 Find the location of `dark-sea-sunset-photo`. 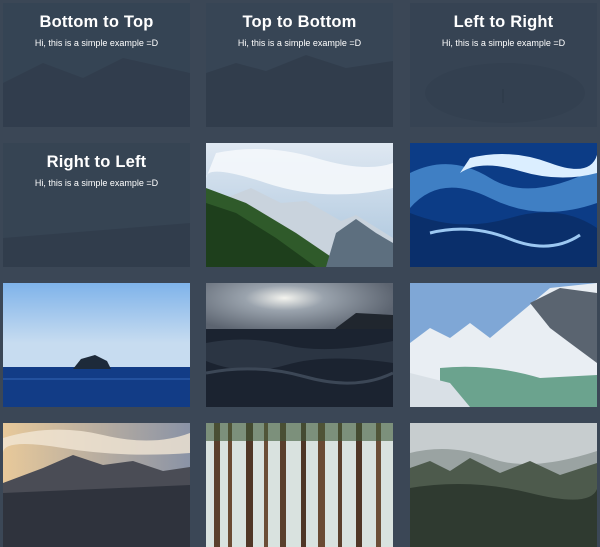

dark-sea-sunset-photo is located at coordinates (299, 345).